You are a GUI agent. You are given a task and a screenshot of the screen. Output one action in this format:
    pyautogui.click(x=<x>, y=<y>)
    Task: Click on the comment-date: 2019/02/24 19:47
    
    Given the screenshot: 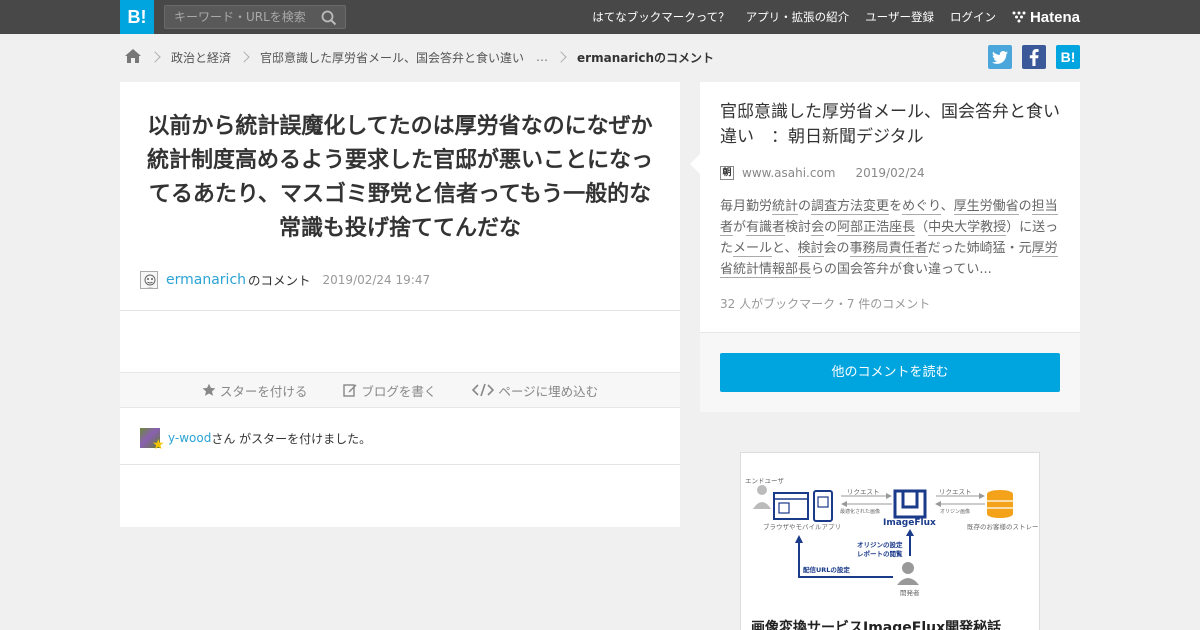 What is the action you would take?
    pyautogui.click(x=376, y=279)
    